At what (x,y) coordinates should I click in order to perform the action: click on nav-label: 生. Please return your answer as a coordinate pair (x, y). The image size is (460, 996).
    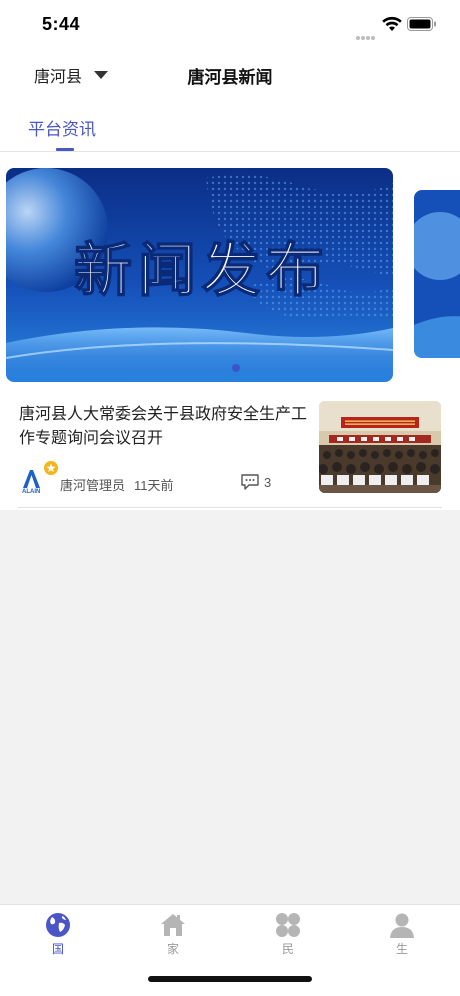
    Looking at the image, I should click on (401, 949).